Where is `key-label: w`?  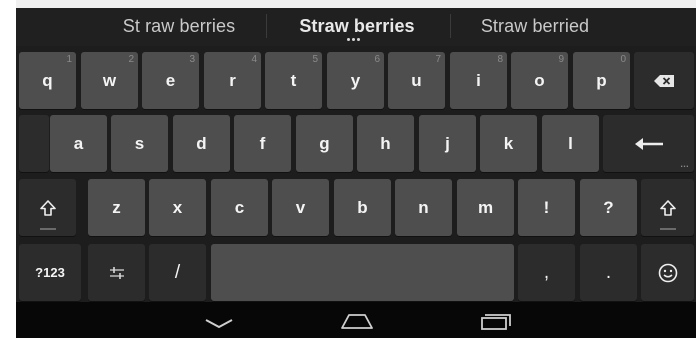
key-label: w is located at coordinates (109, 80).